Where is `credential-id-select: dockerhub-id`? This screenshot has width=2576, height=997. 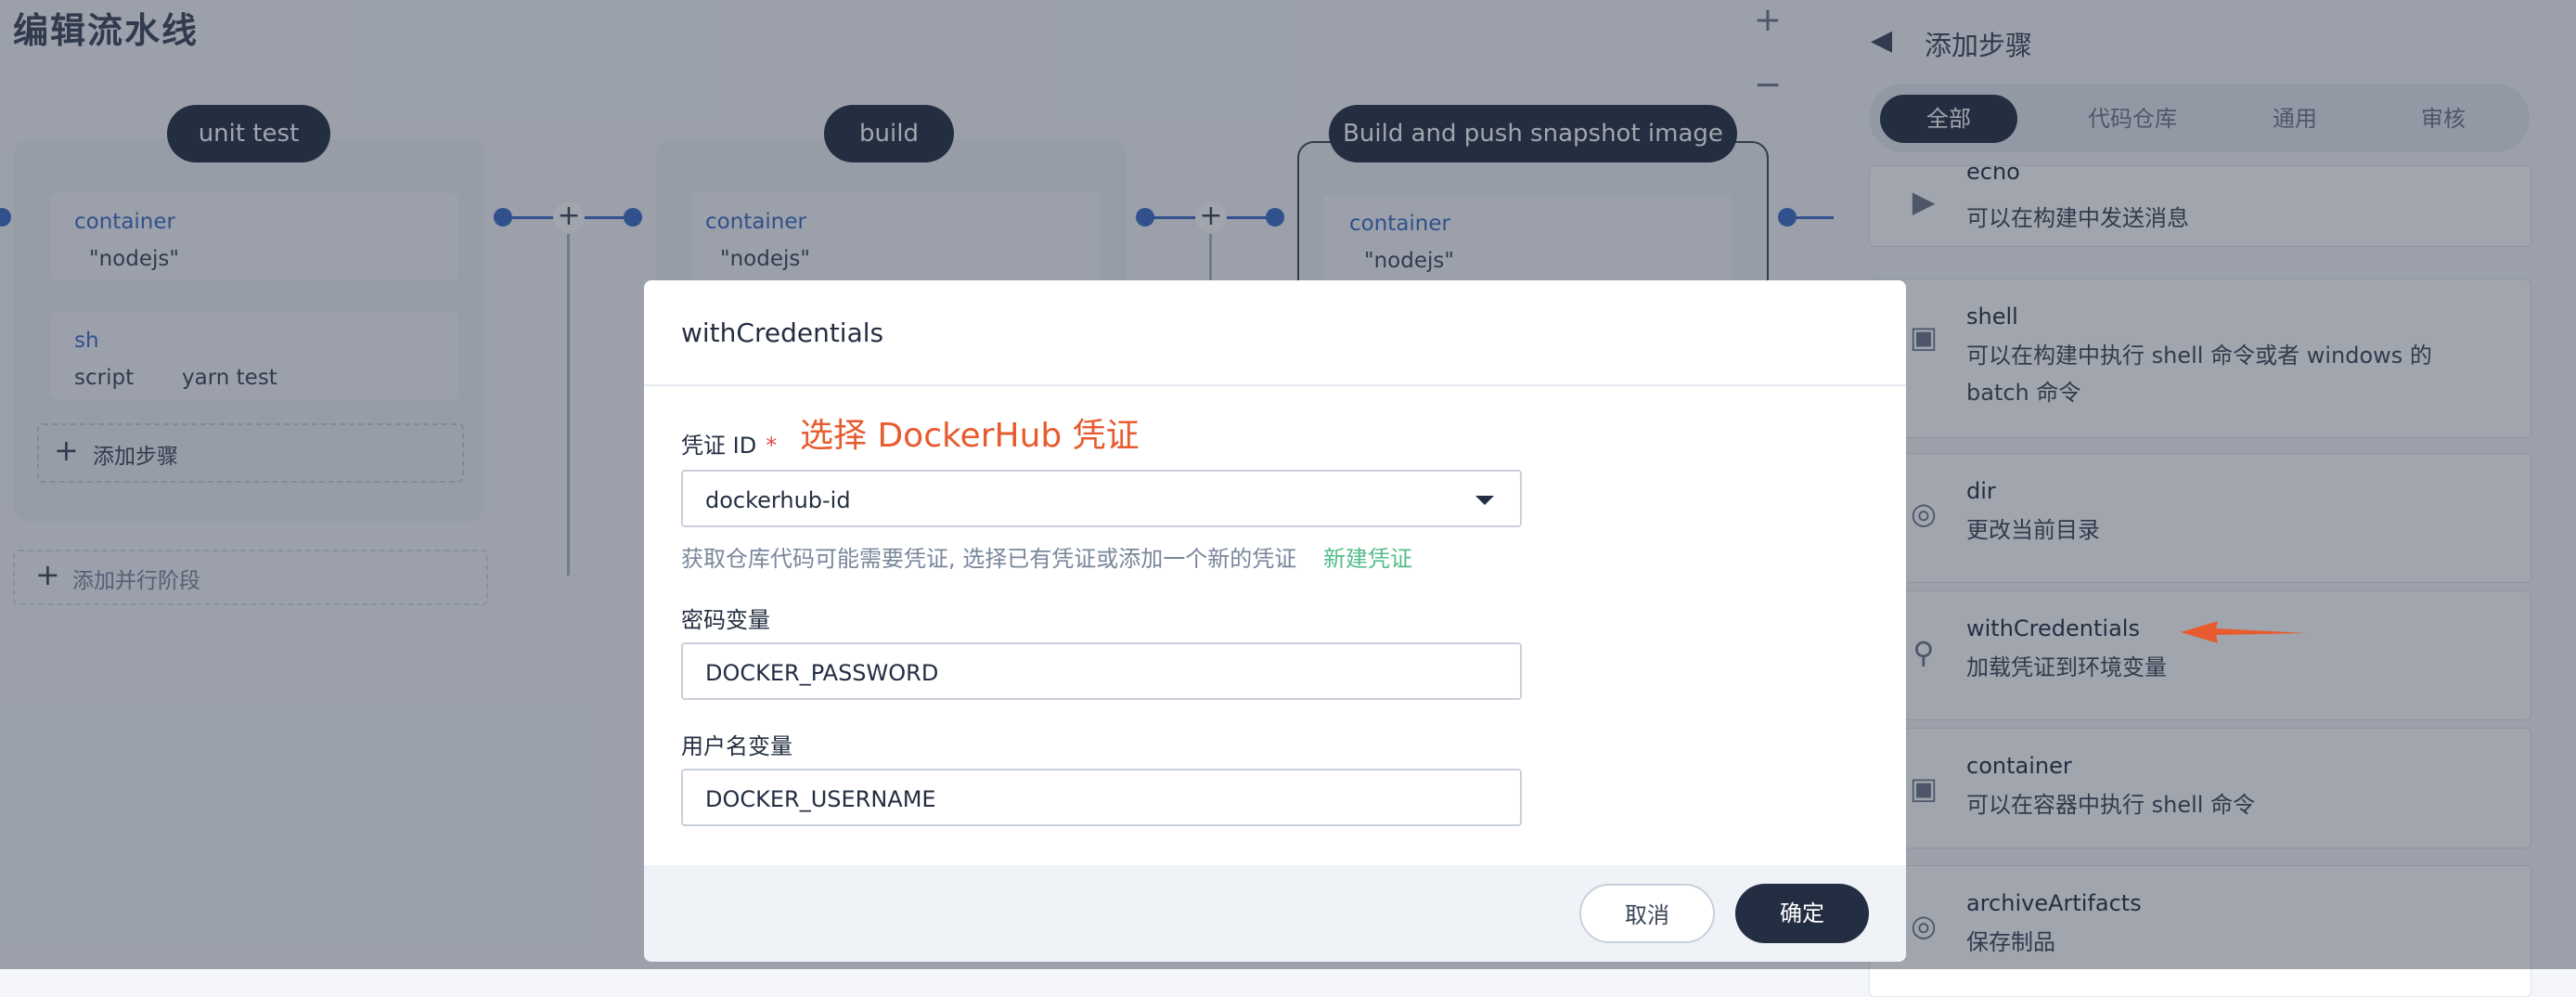 credential-id-select: dockerhub-id is located at coordinates (1101, 498).